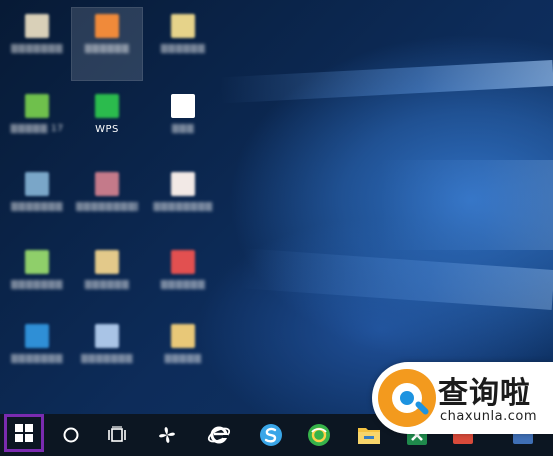 This screenshot has height=456, width=553. I want to click on wps-icon, so click(107, 106).